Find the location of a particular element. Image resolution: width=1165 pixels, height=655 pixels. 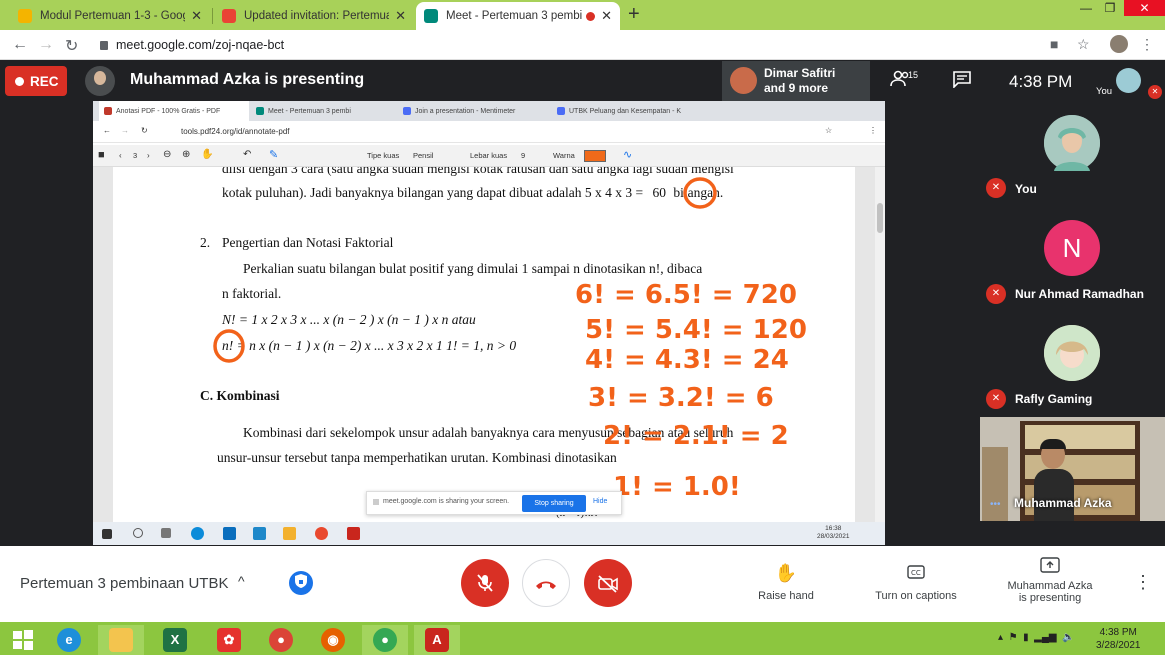

grip-icon is located at coordinates (376, 502).